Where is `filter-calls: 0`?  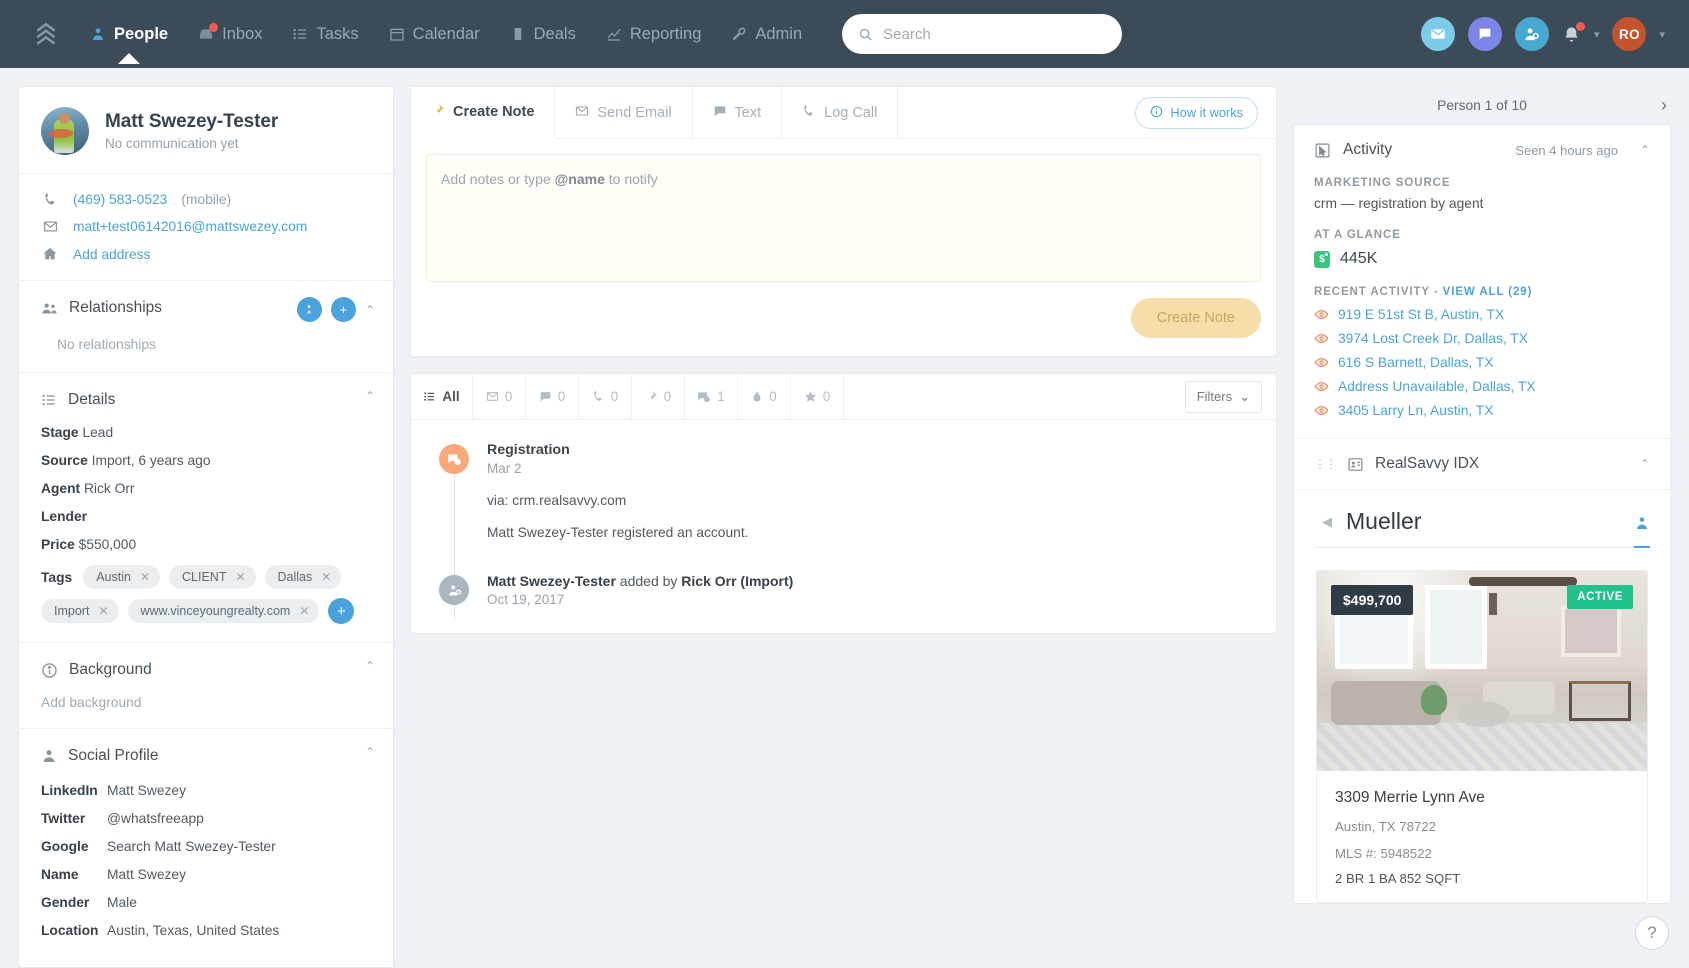
filter-calls: 0 is located at coordinates (605, 396).